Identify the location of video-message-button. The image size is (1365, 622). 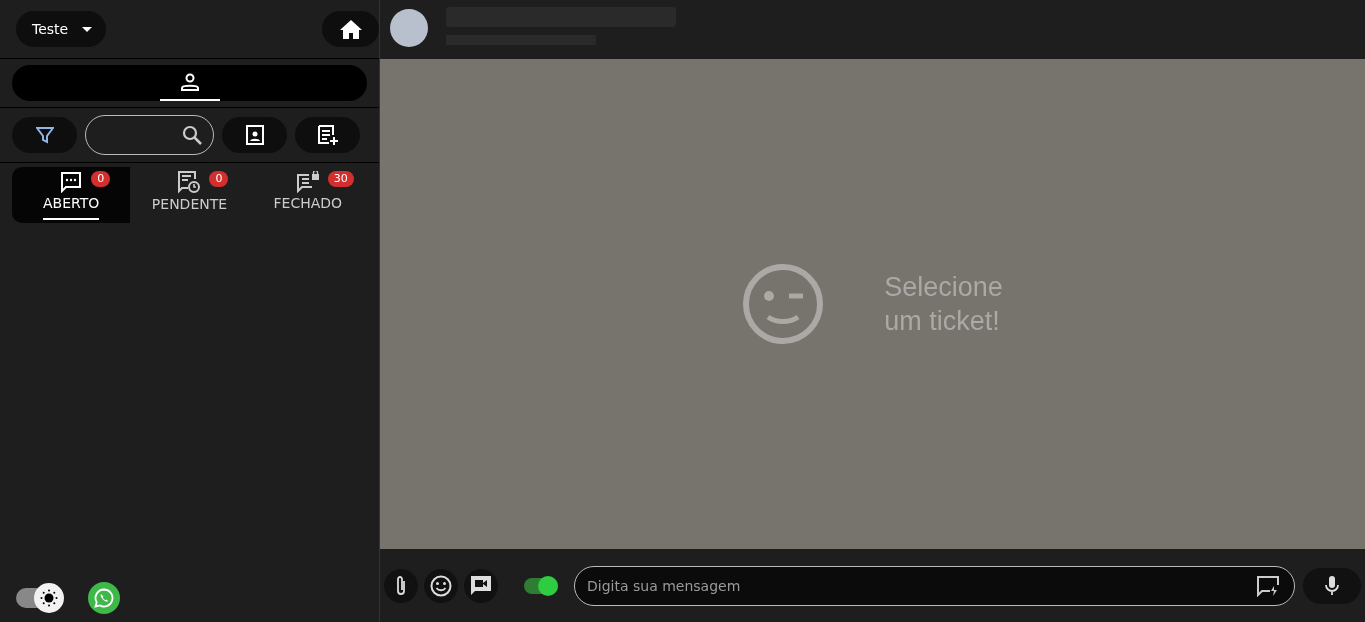
(481, 585).